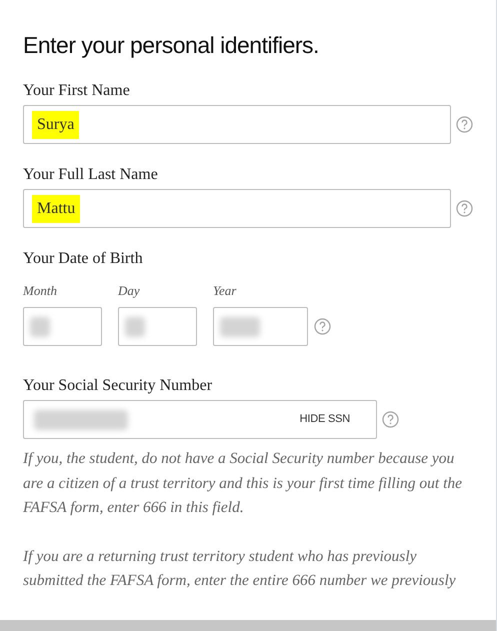 The width and height of the screenshot is (497, 631). I want to click on field-label: Your Social Security Number, so click(118, 386).